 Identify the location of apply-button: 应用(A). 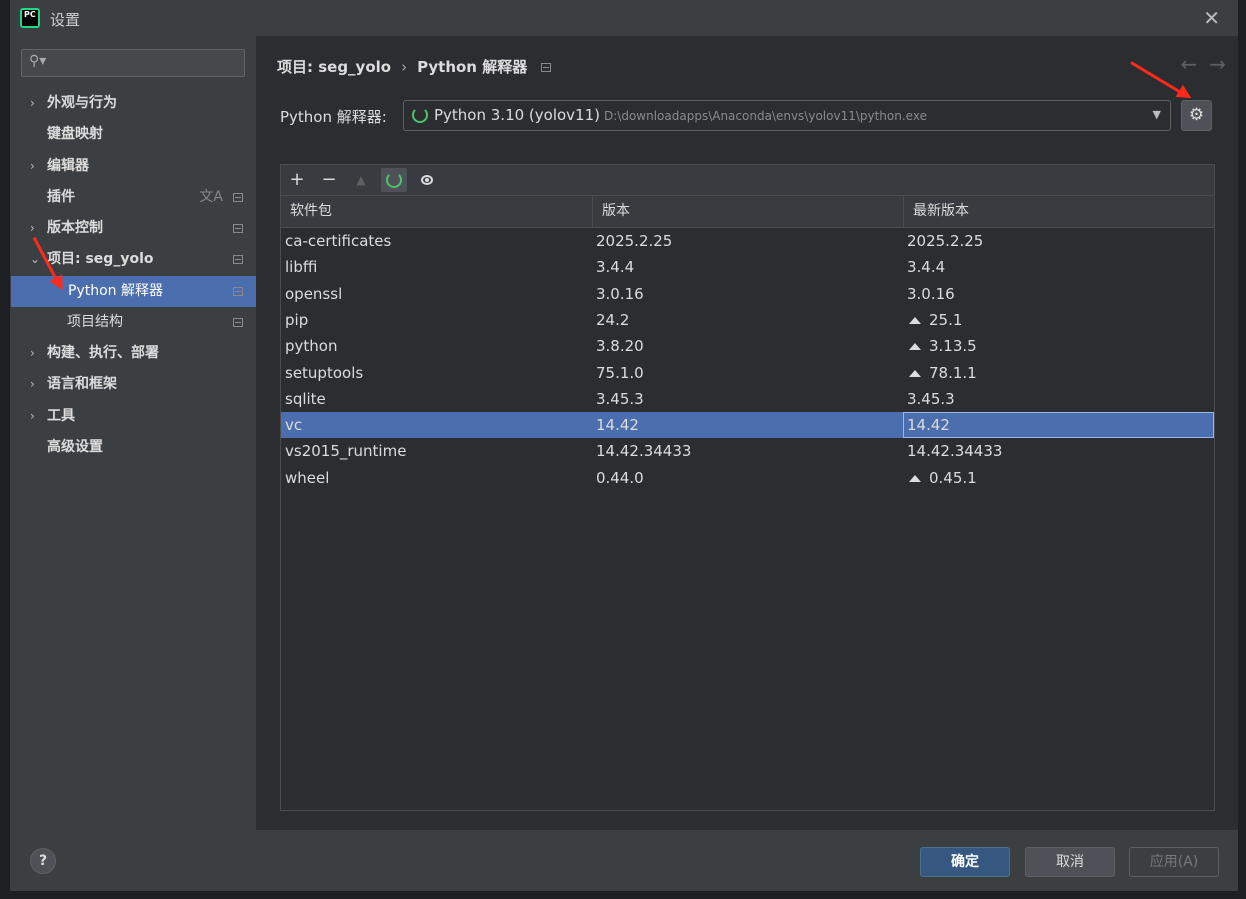
(1174, 862).